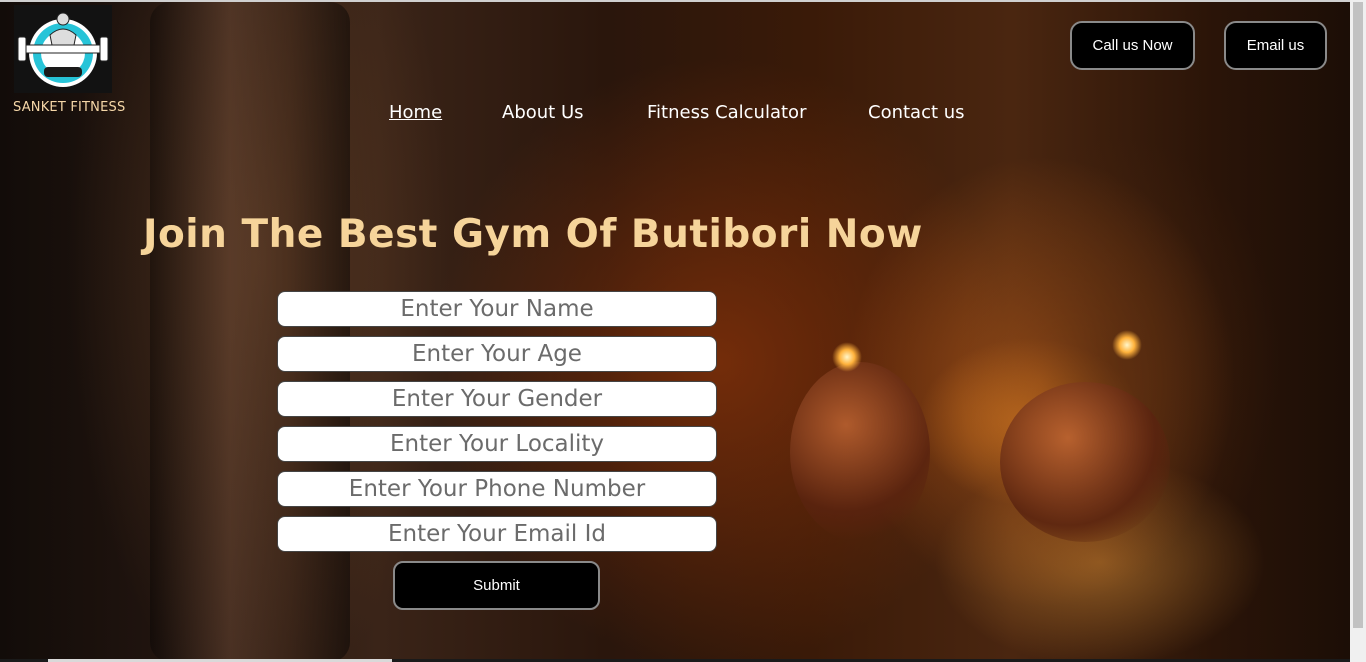 This screenshot has width=1366, height=662. Describe the element at coordinates (1275, 45) in the screenshot. I see `email-us-button: Email us` at that location.